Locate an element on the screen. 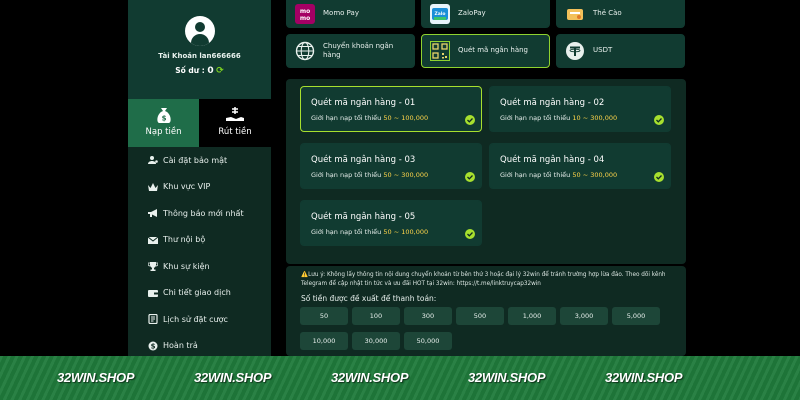 Image resolution: width=800 pixels, height=400 pixels. tab-deposit: $ Nạp tiền is located at coordinates (163, 123).